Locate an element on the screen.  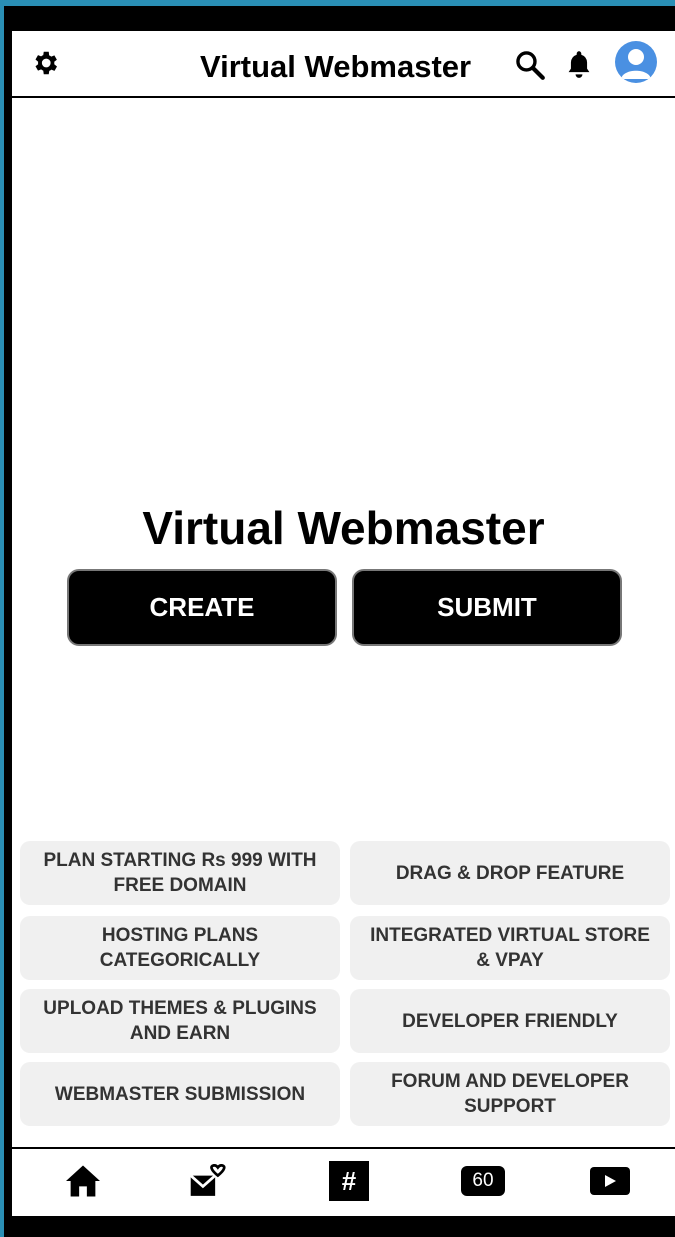
home-icon is located at coordinates (83, 1181).